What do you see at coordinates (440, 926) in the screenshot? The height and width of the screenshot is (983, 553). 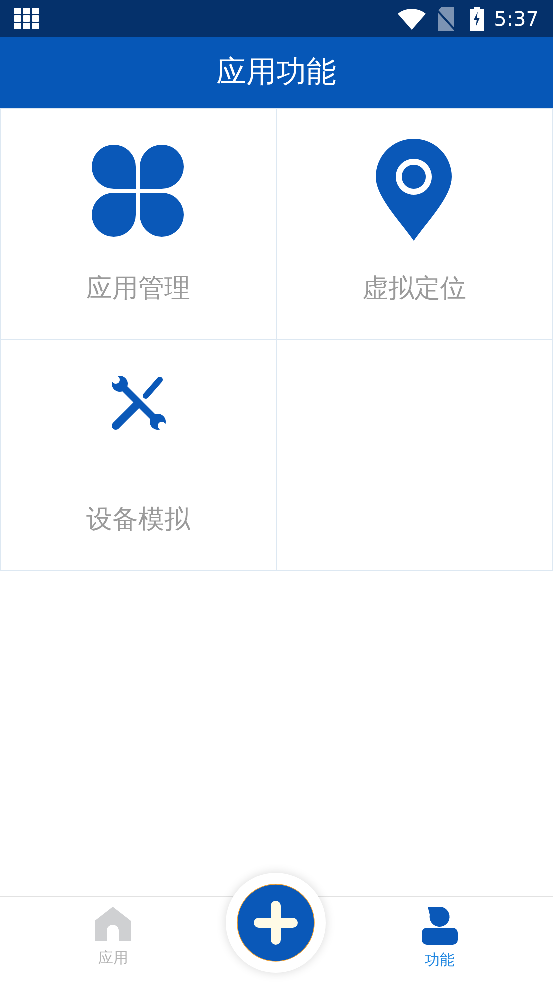 I see `person-icon` at bounding box center [440, 926].